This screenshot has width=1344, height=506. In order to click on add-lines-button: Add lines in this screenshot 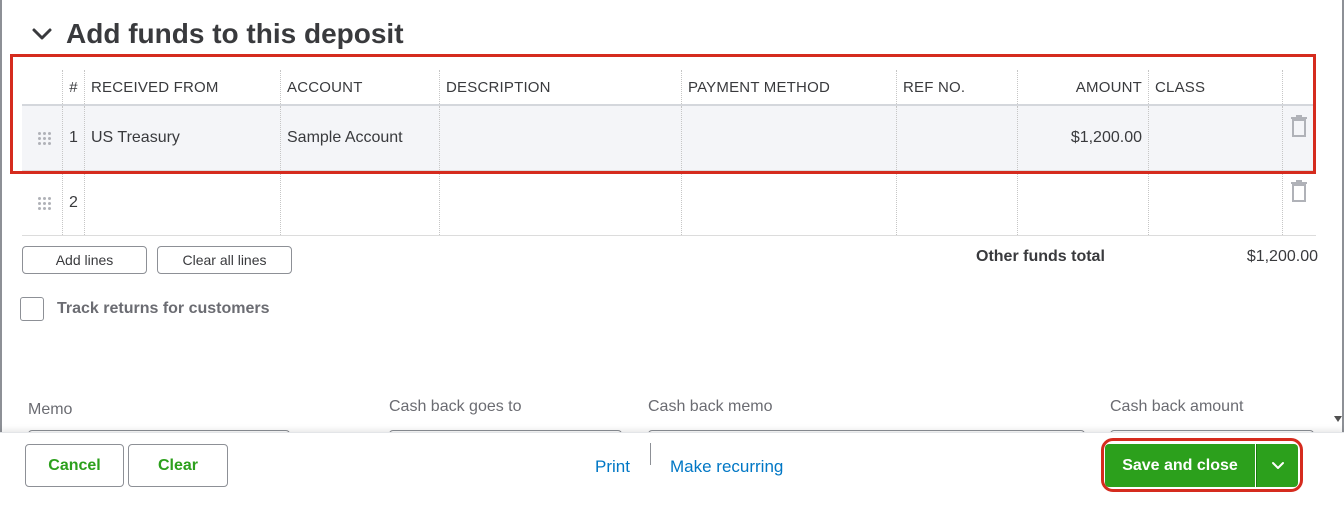, I will do `click(84, 260)`.